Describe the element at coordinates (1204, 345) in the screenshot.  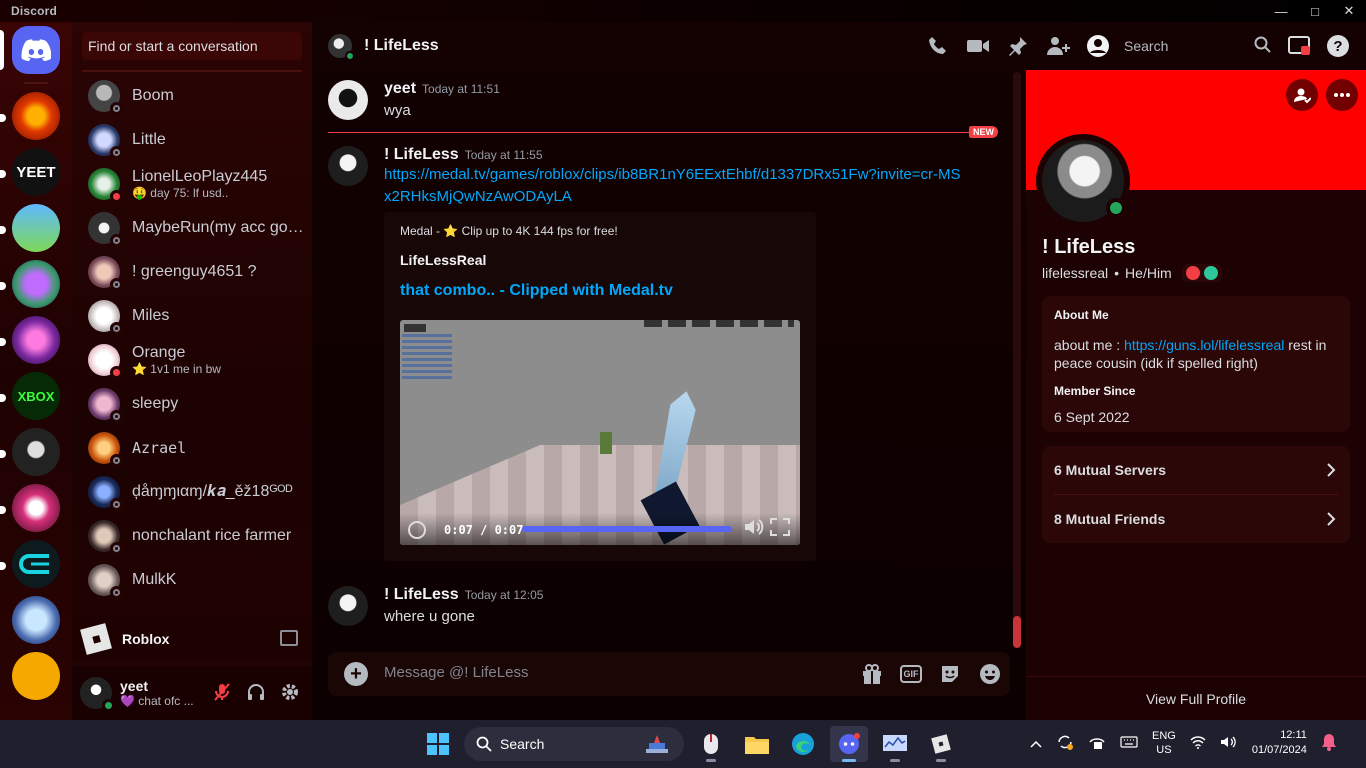
I see `about-link: https://guns.lol/lifelessreal` at that location.